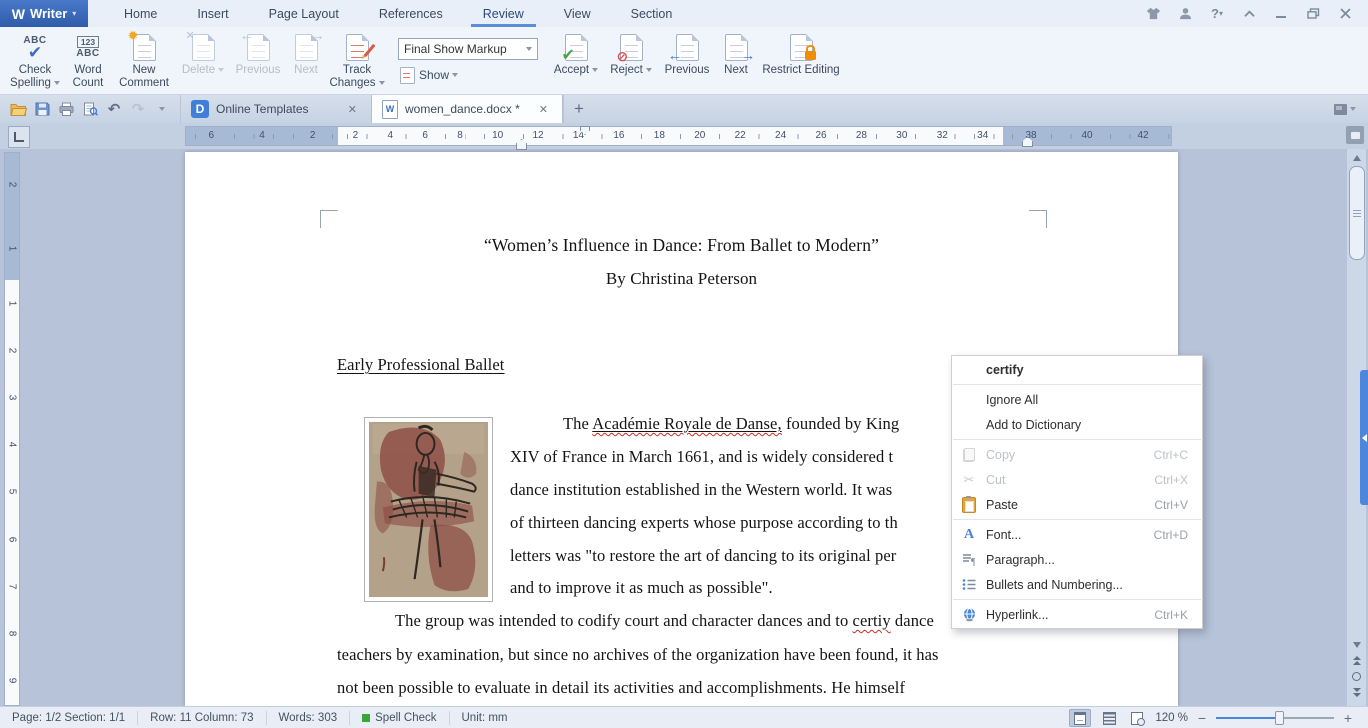 The image size is (1368, 728). Describe the element at coordinates (687, 60) in the screenshot. I see `previous-change-button: ← Previous` at that location.